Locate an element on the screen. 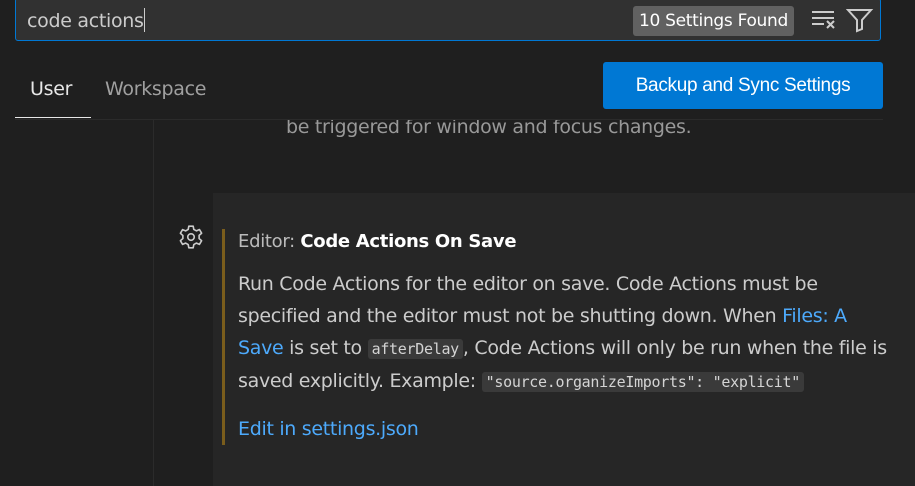  search-input: code actions is located at coordinates (86, 20).